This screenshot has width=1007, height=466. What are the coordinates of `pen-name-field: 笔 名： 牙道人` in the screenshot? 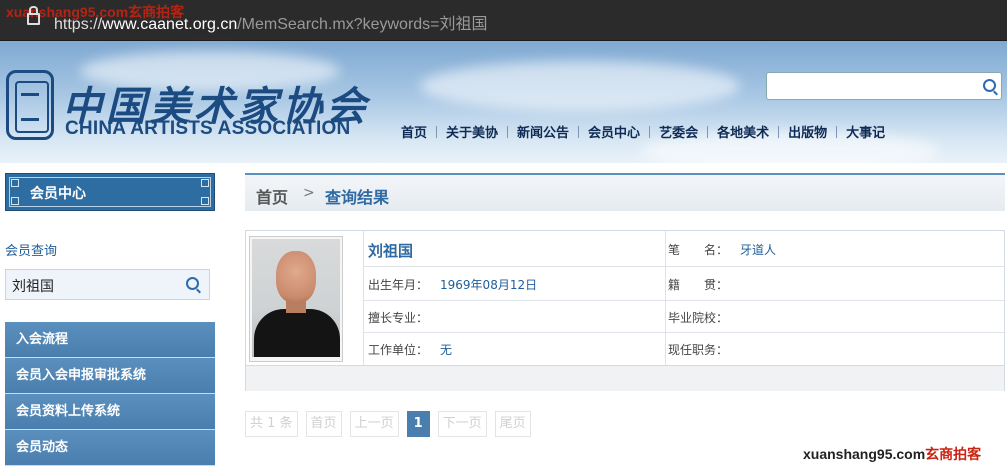 It's located at (722, 250).